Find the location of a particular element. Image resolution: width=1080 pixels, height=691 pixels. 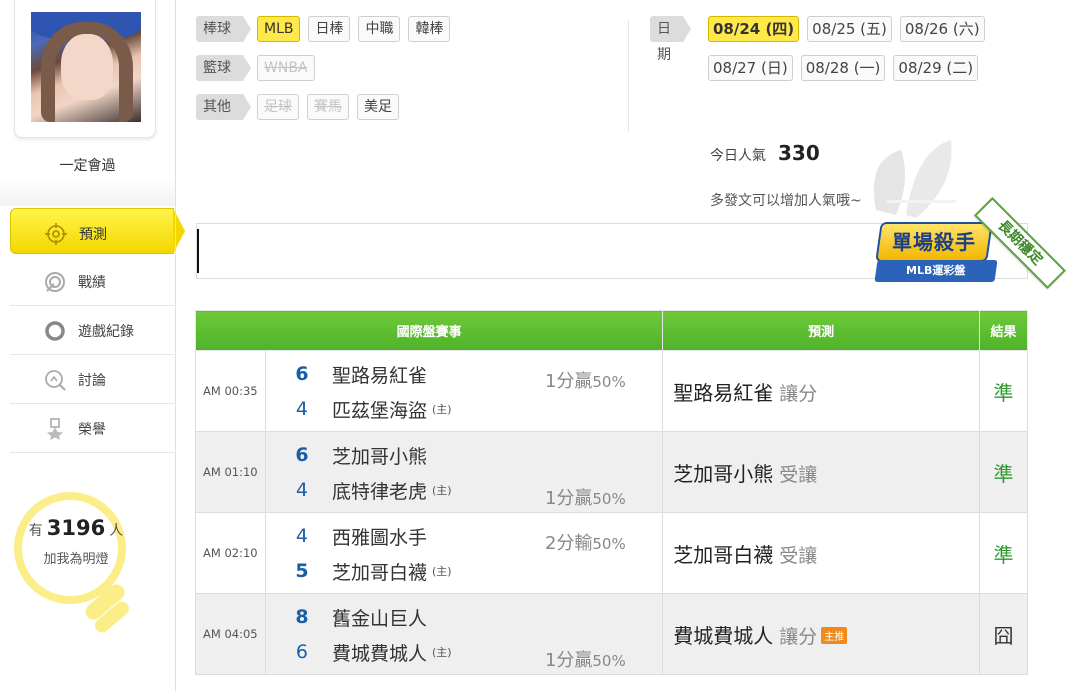

team-name: 舊金山巨人 is located at coordinates (379, 618).